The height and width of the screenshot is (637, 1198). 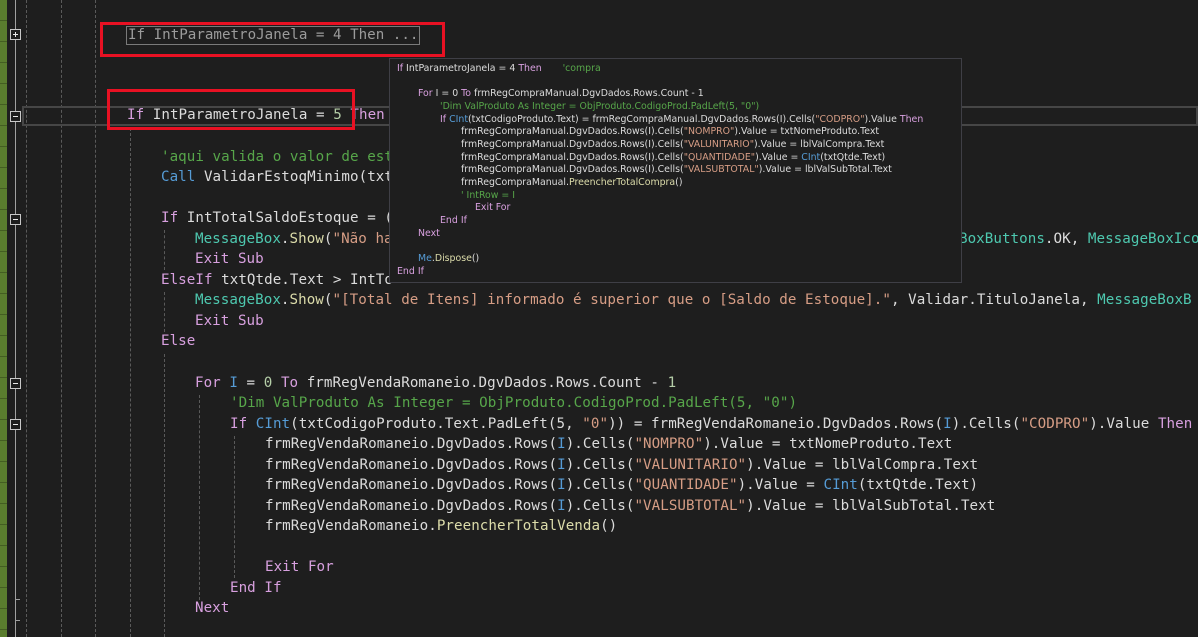 I want to click on code-token: 1, so click(x=672, y=383).